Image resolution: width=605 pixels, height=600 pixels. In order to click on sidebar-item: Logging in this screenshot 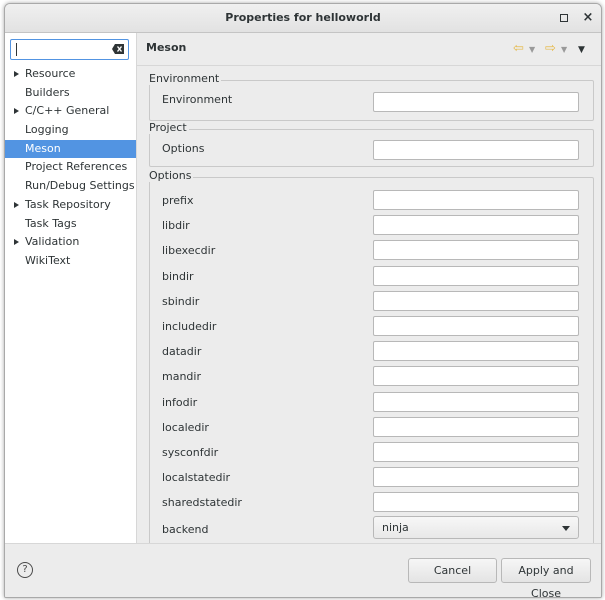, I will do `click(70, 130)`.